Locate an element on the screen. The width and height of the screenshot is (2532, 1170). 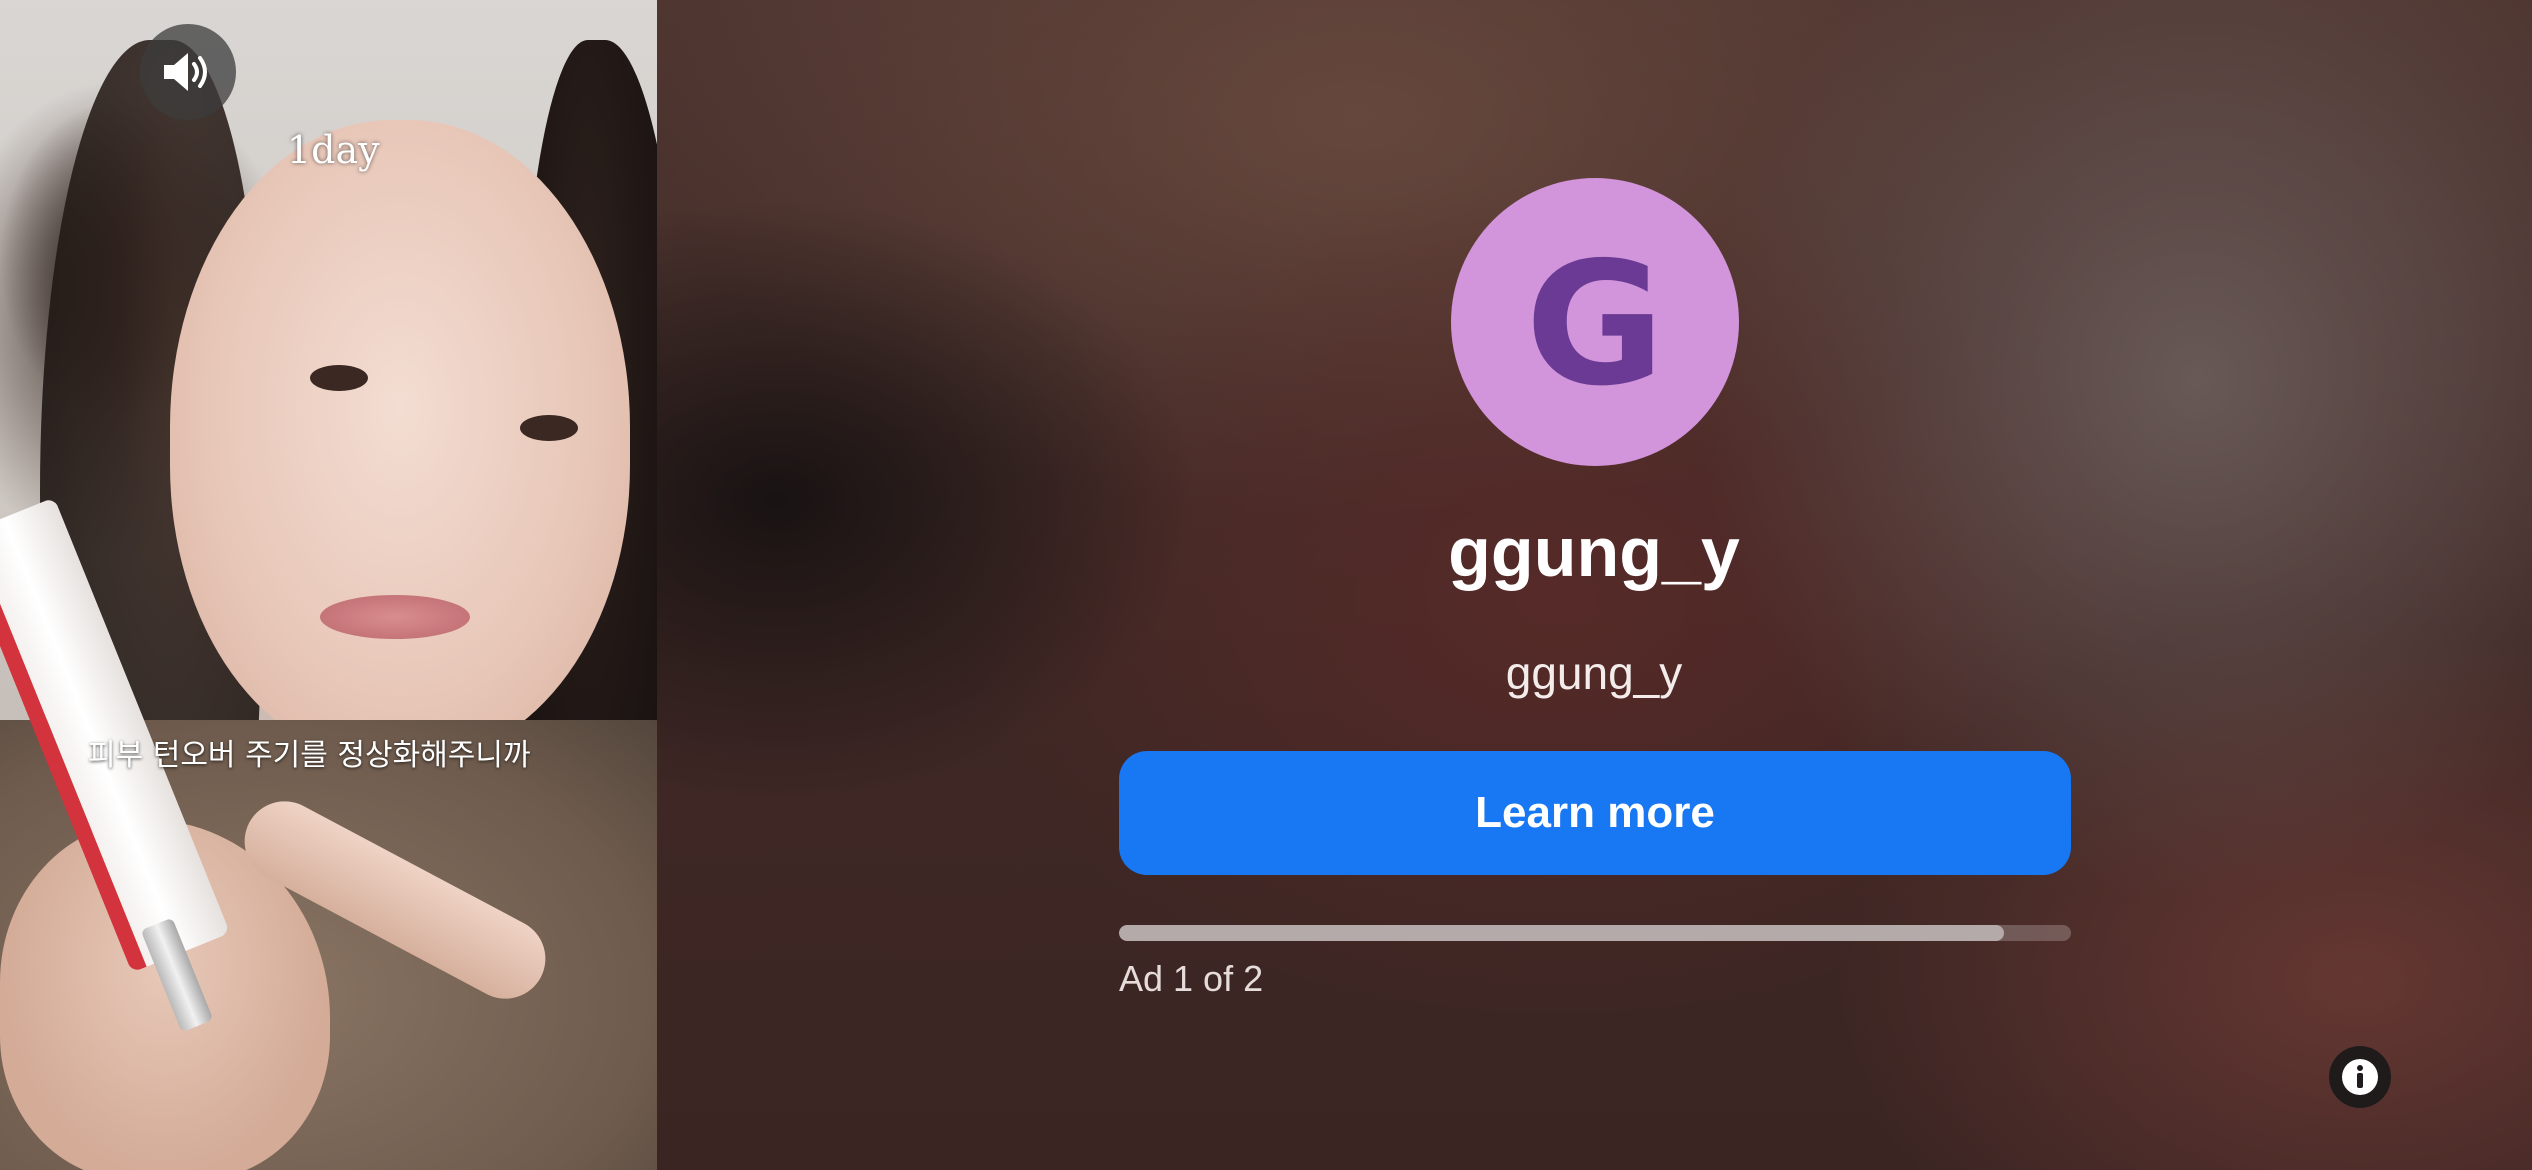
advertiser-handle: ggung_y is located at coordinates (1594, 673).